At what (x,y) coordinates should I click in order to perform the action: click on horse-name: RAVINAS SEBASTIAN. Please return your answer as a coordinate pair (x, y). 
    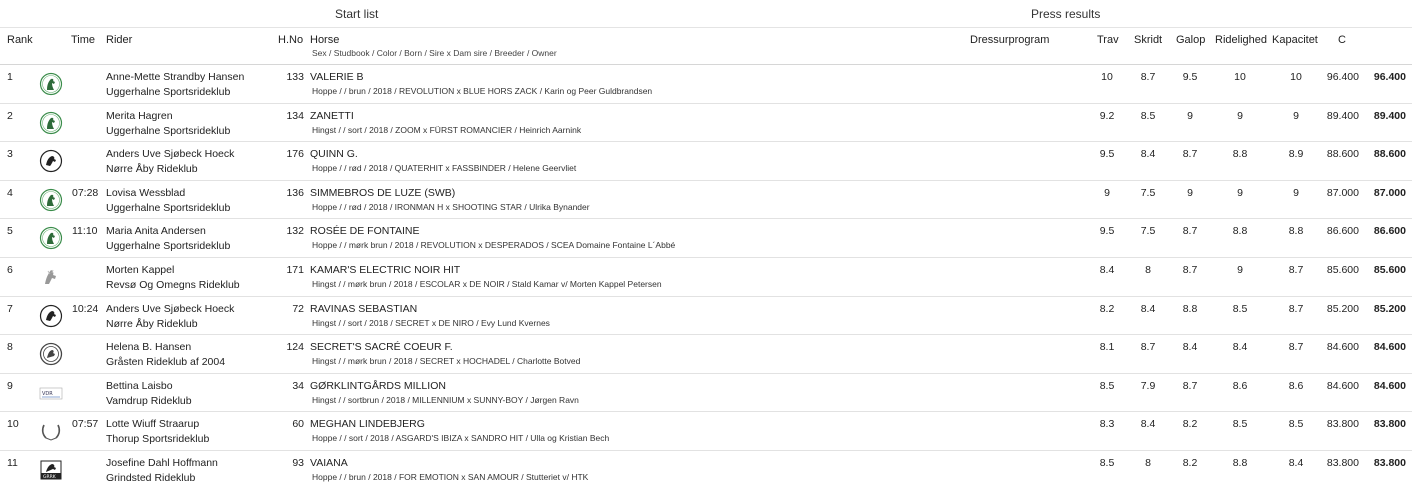
    Looking at the image, I should click on (363, 309).